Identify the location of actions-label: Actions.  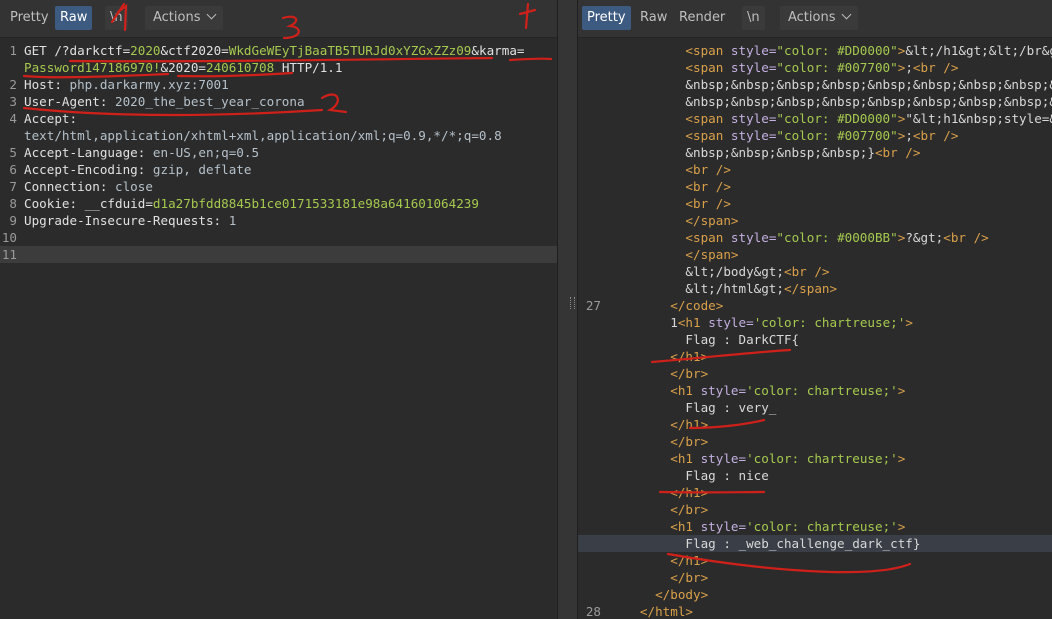
(812, 17).